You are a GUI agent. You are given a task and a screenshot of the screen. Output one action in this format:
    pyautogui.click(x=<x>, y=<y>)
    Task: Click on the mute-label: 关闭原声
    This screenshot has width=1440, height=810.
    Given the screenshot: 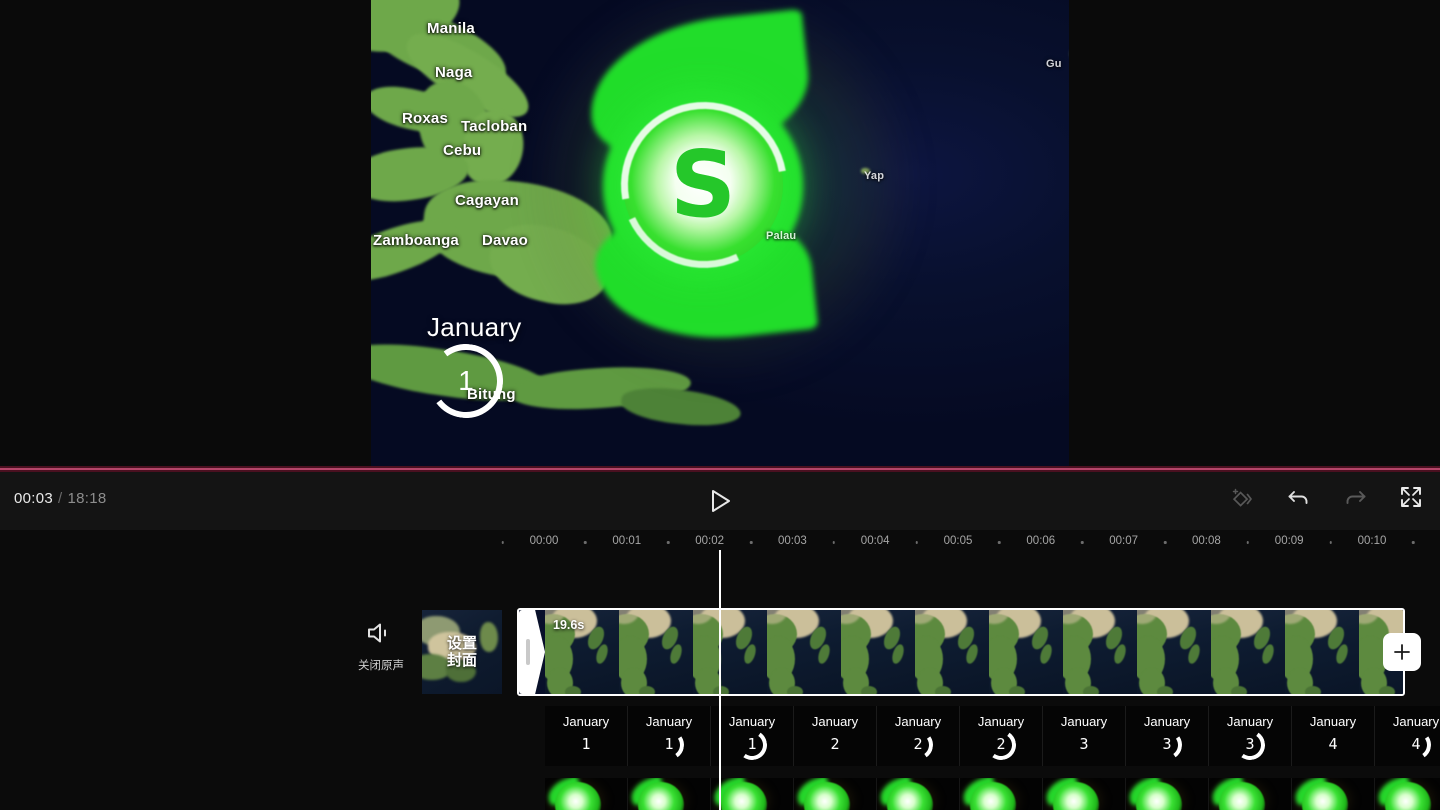 What is the action you would take?
    pyautogui.click(x=381, y=666)
    